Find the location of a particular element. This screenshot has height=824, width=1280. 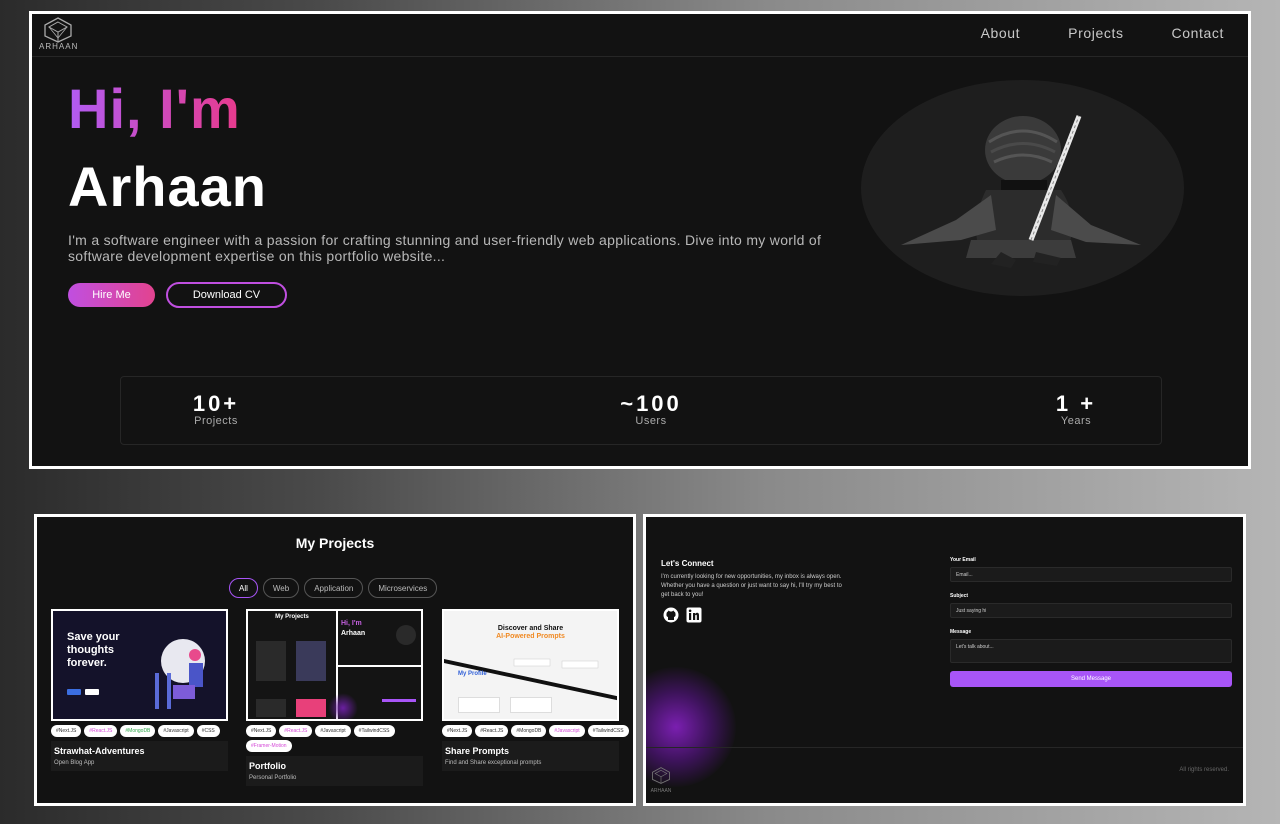

thumb-name: Arhaan is located at coordinates (353, 633).